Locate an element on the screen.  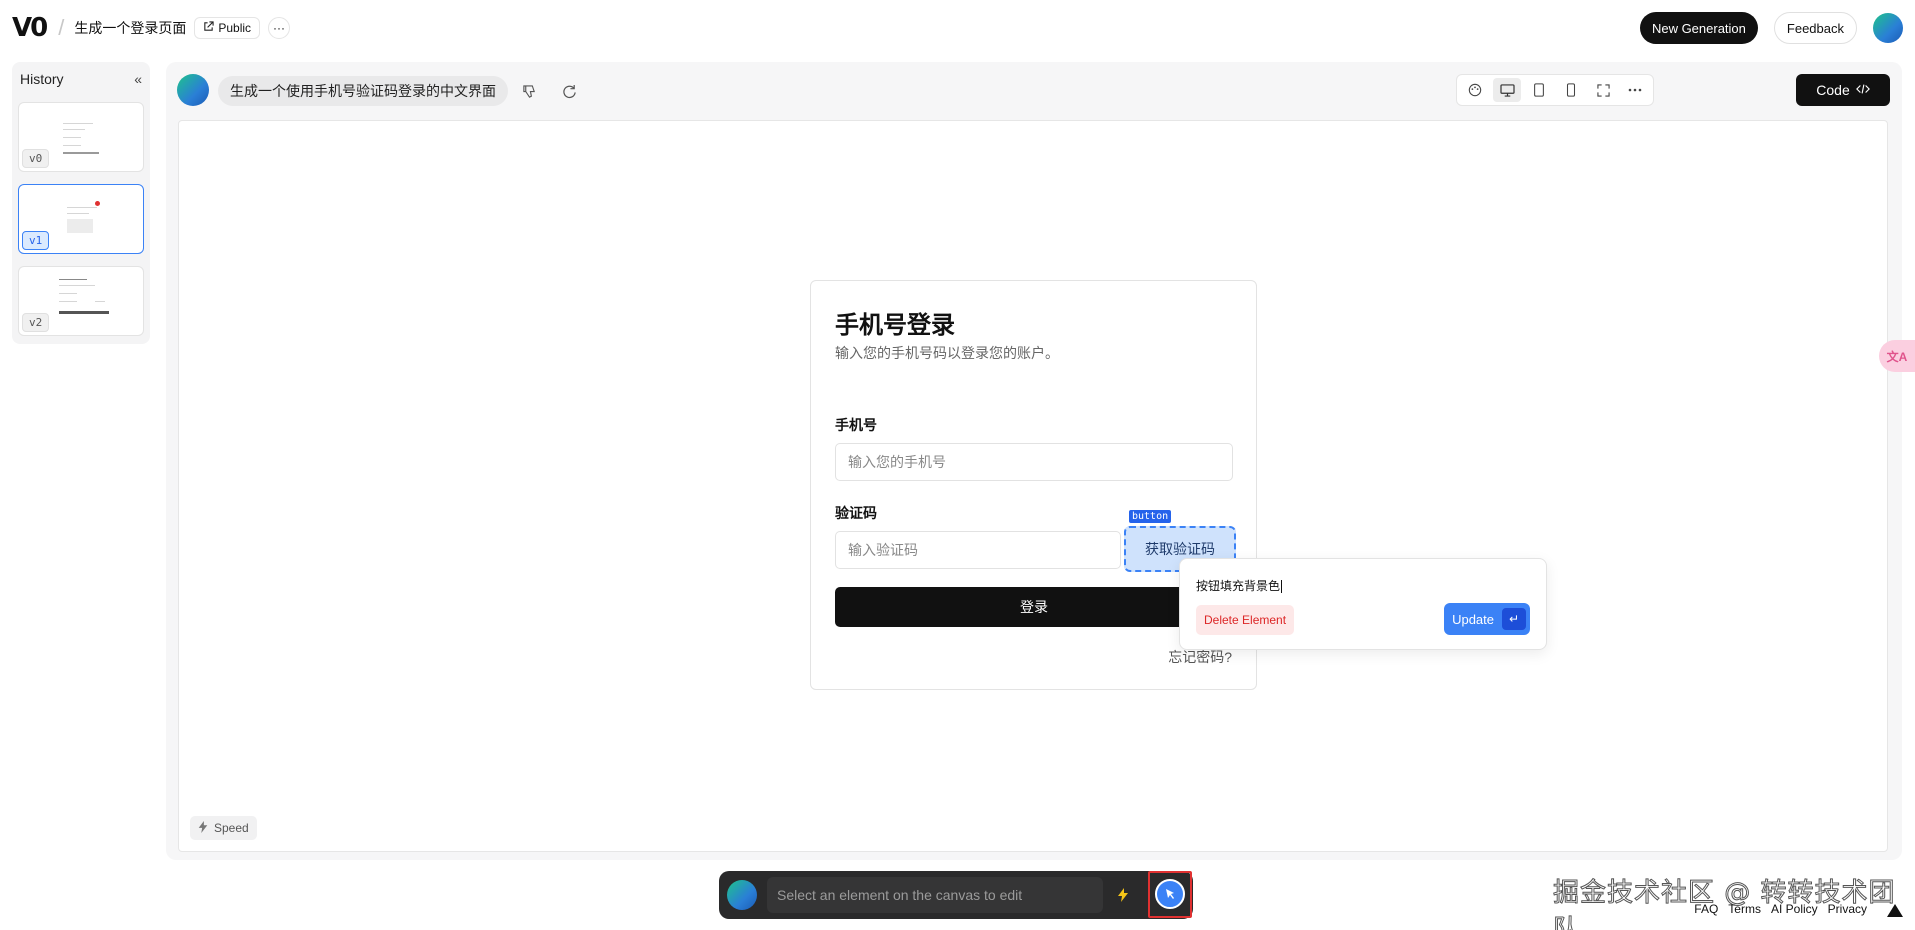
version-label: v2 is located at coordinates (36, 322).